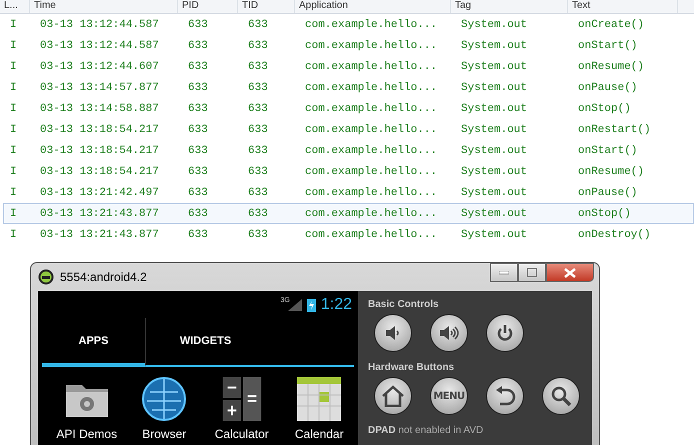 The height and width of the screenshot is (445, 694). What do you see at coordinates (319, 434) in the screenshot?
I see `app-label: Calendar` at bounding box center [319, 434].